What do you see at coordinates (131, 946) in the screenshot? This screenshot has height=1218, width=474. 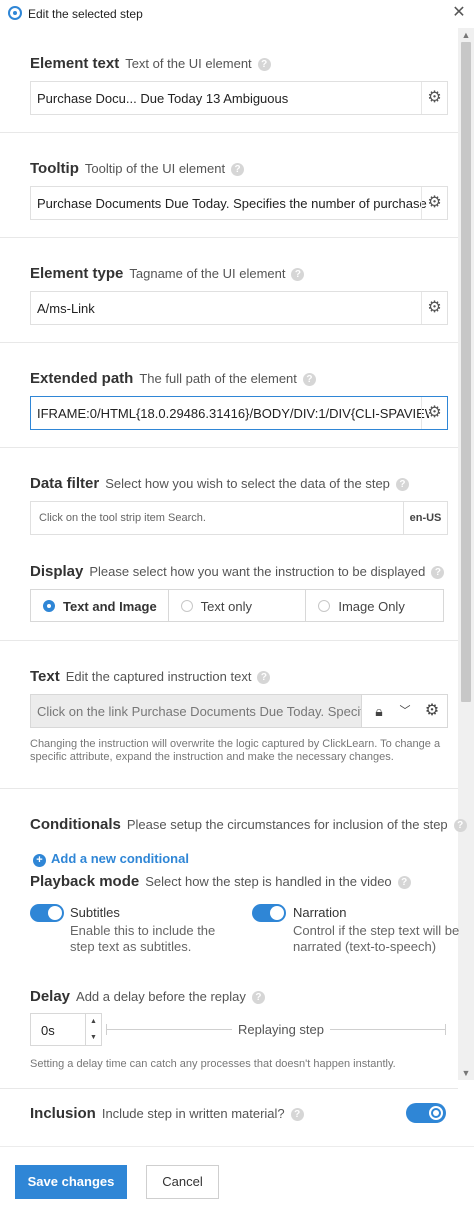 I see `desc-line: step text as subtitles.` at bounding box center [131, 946].